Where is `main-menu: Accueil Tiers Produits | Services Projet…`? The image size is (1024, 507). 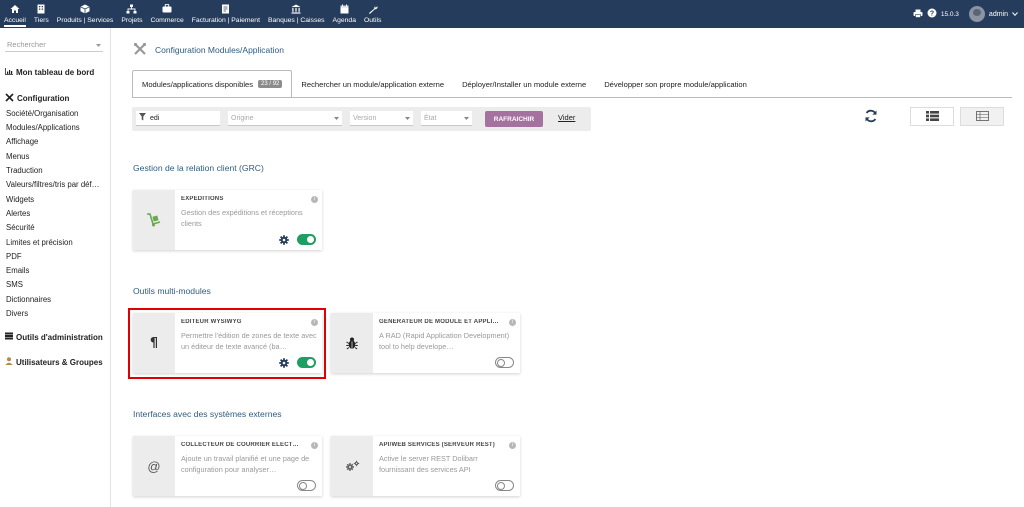 main-menu: Accueil Tiers Produits | Services Projet… is located at coordinates (192, 14).